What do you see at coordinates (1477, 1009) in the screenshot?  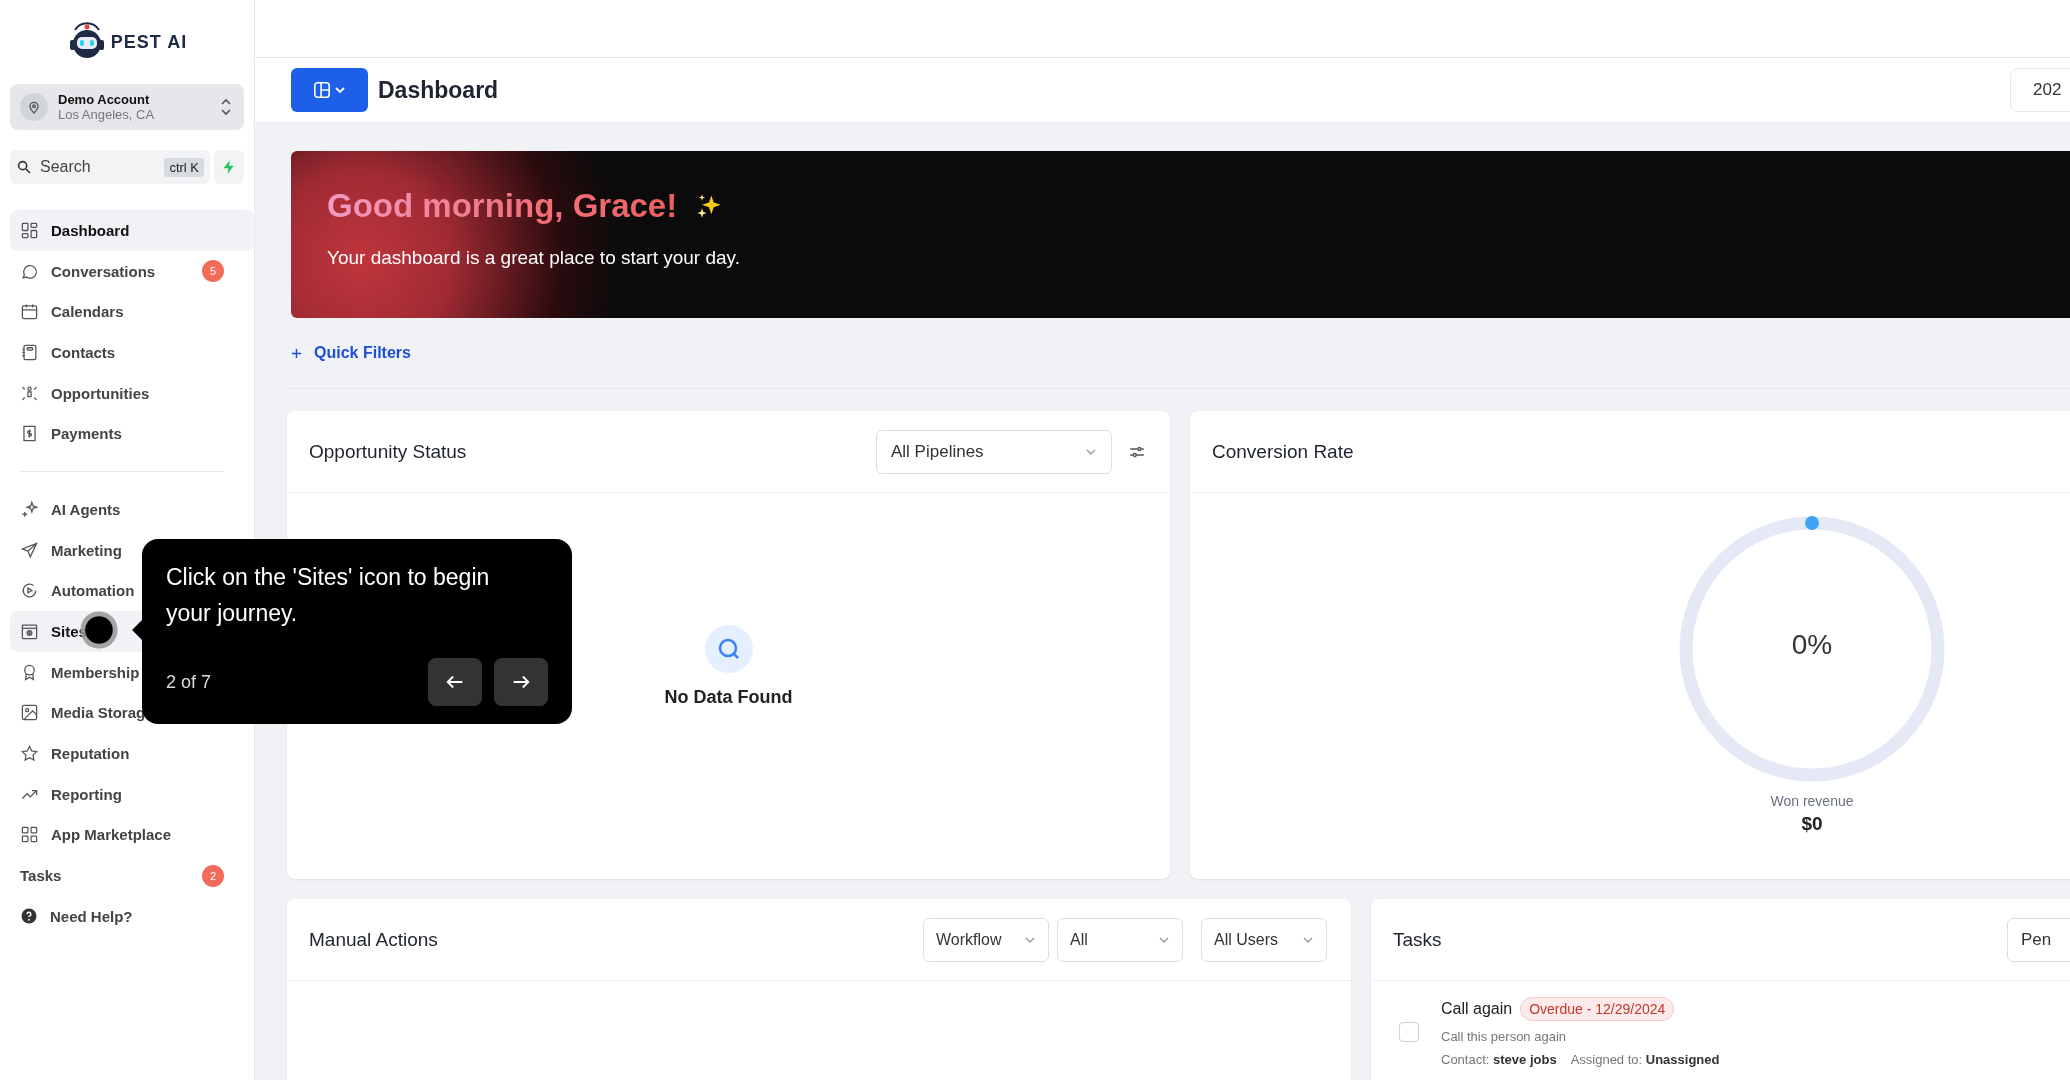 I see `task-title: Call again` at bounding box center [1477, 1009].